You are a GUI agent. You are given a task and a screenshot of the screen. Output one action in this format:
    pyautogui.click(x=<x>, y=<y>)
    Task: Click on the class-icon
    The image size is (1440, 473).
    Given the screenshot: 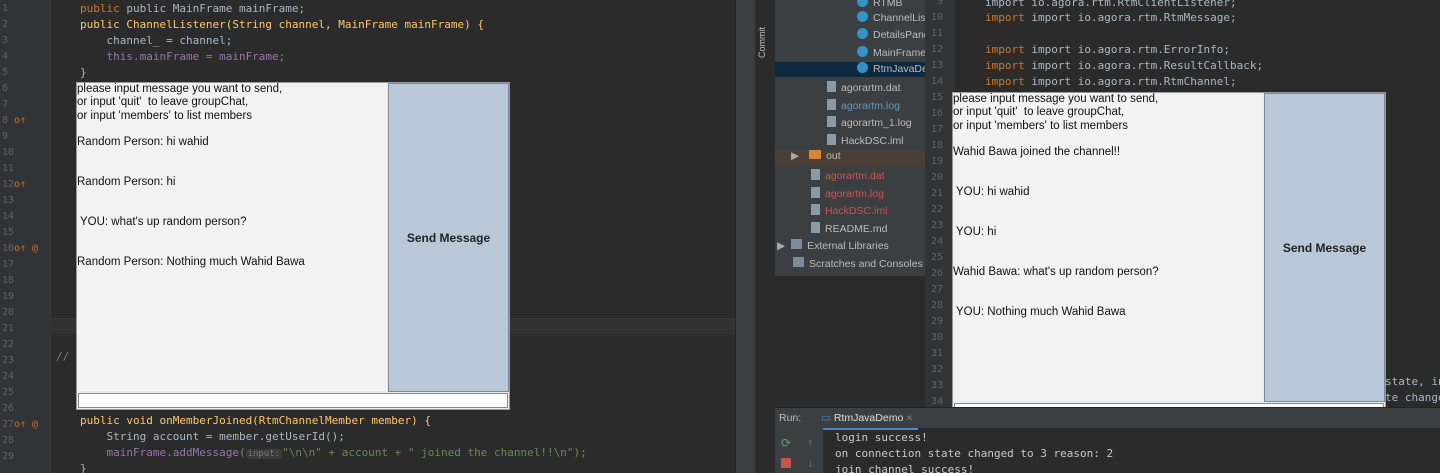 What is the action you would take?
    pyautogui.click(x=862, y=33)
    